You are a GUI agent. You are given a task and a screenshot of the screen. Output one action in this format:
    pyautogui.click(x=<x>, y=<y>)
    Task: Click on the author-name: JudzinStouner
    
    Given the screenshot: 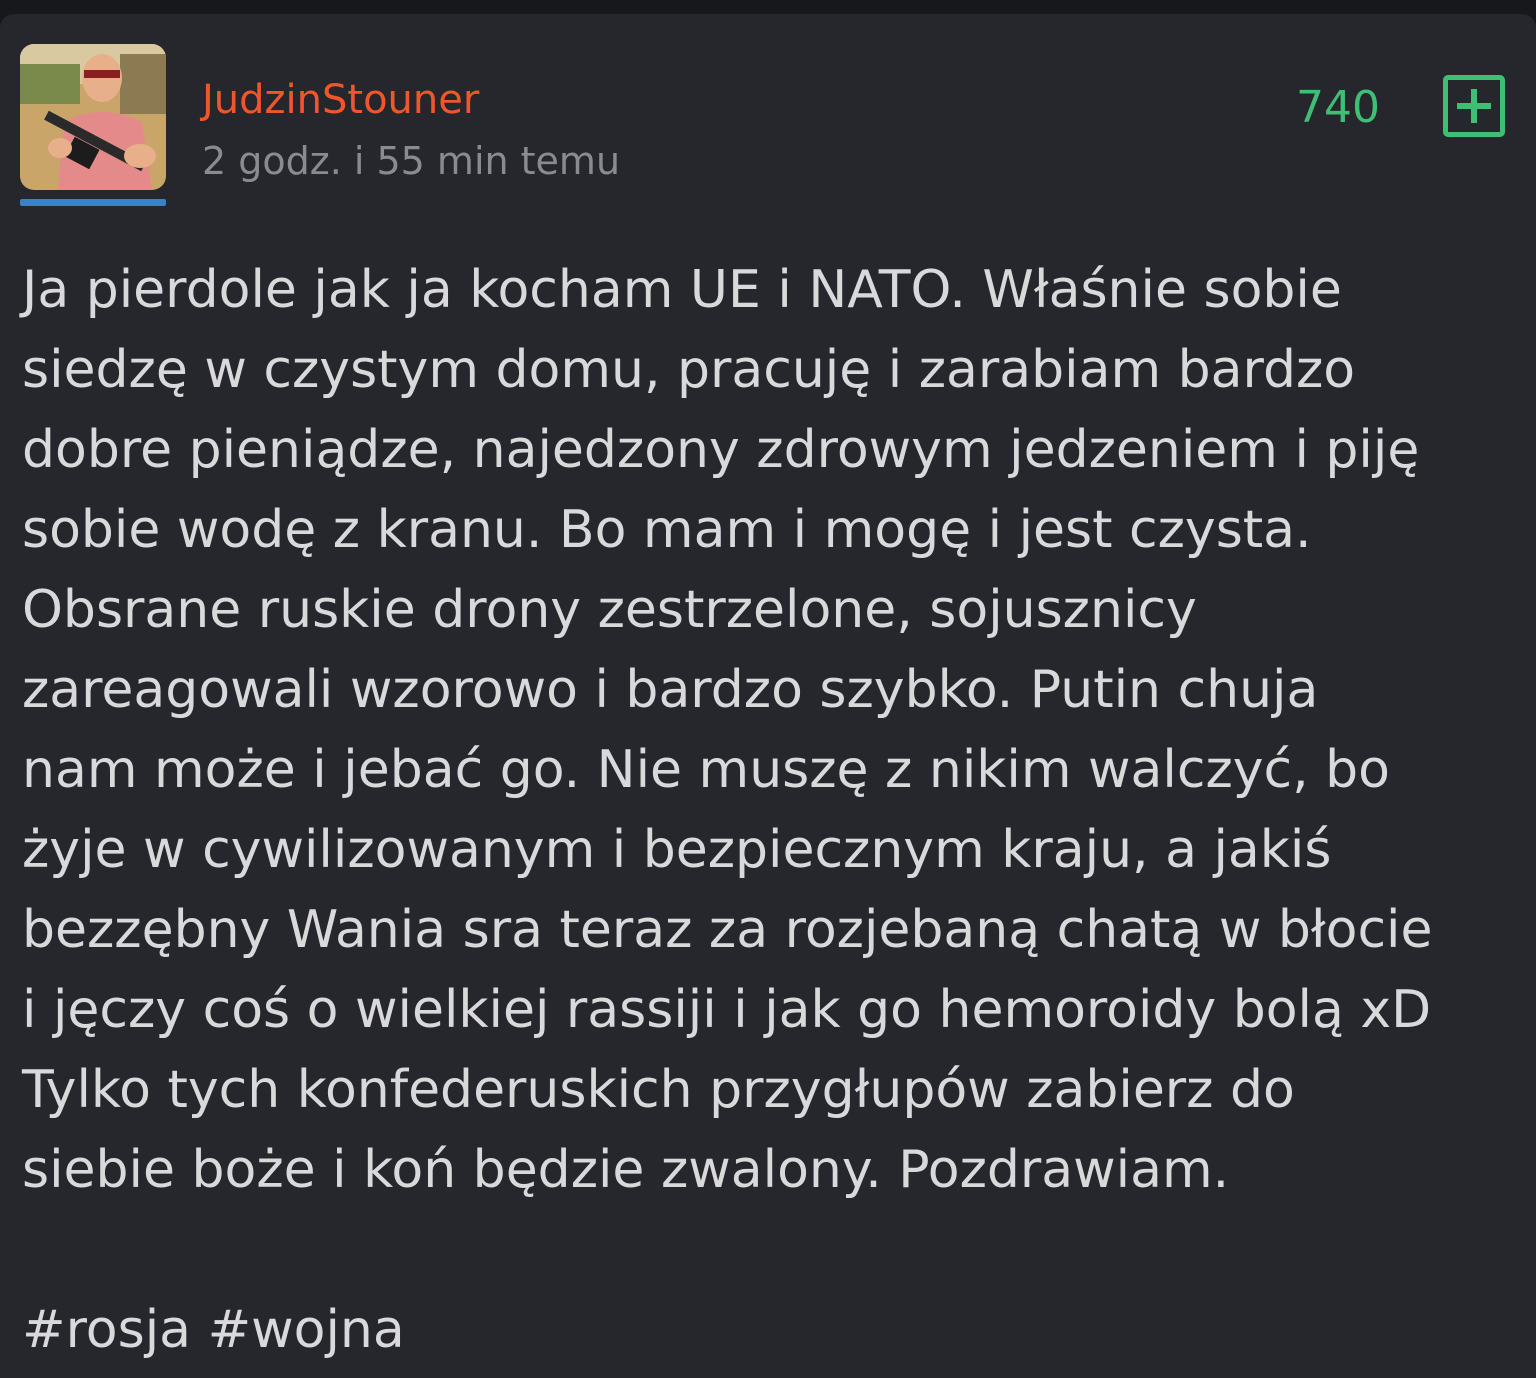 What is the action you would take?
    pyautogui.click(x=340, y=100)
    